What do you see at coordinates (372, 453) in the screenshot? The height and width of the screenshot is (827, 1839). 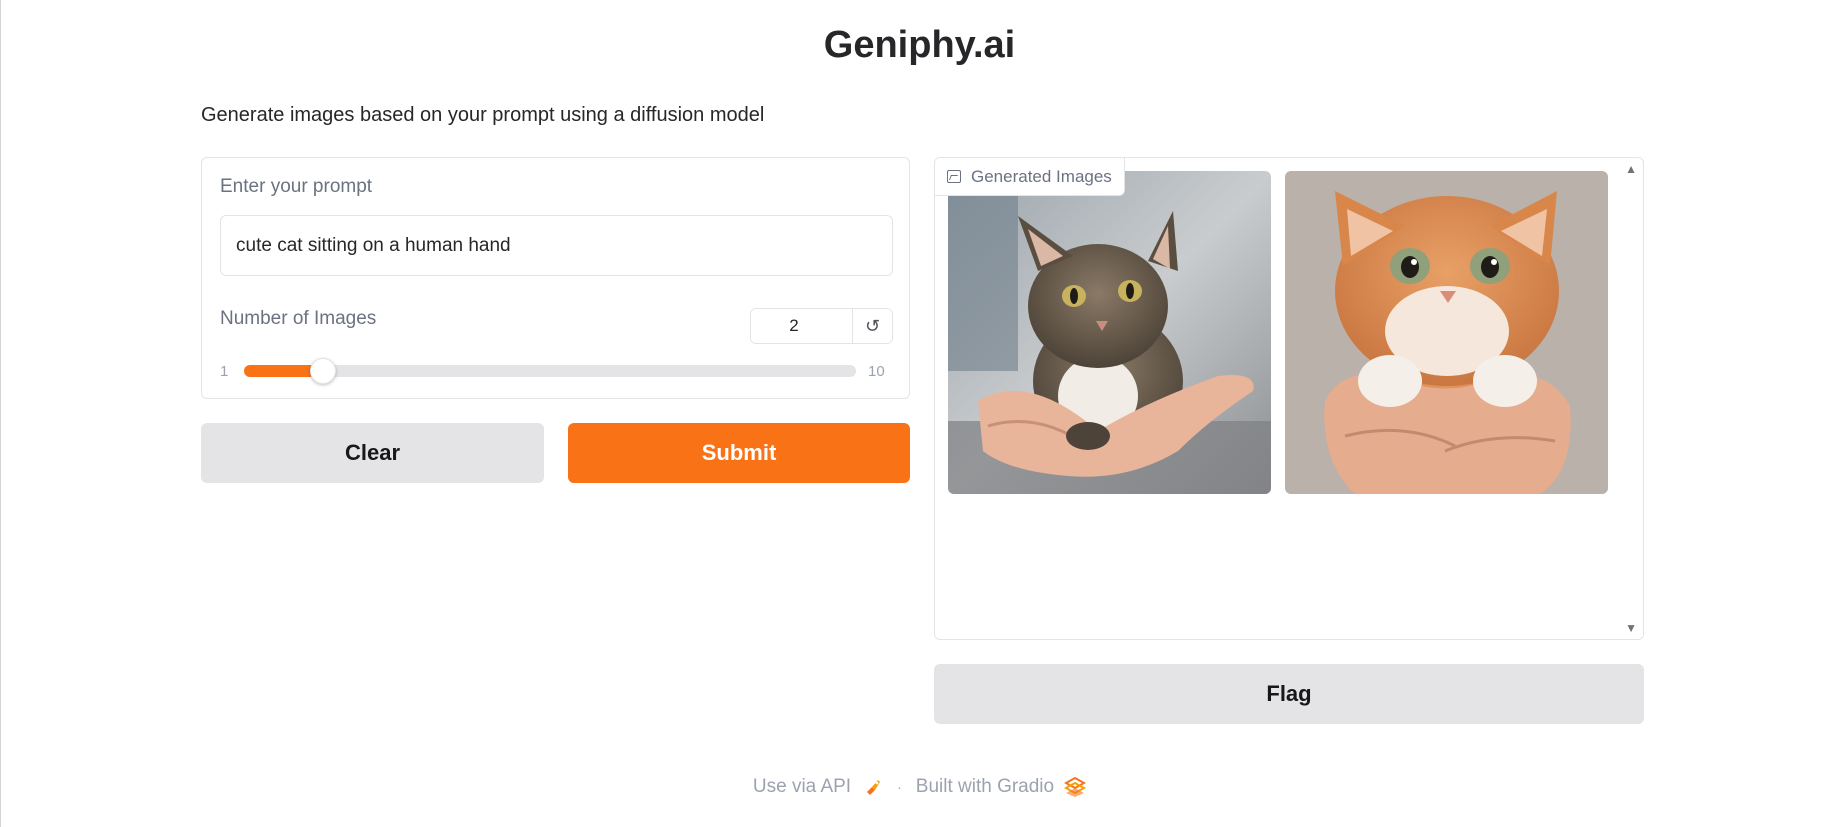 I see `clear-button: Clear` at bounding box center [372, 453].